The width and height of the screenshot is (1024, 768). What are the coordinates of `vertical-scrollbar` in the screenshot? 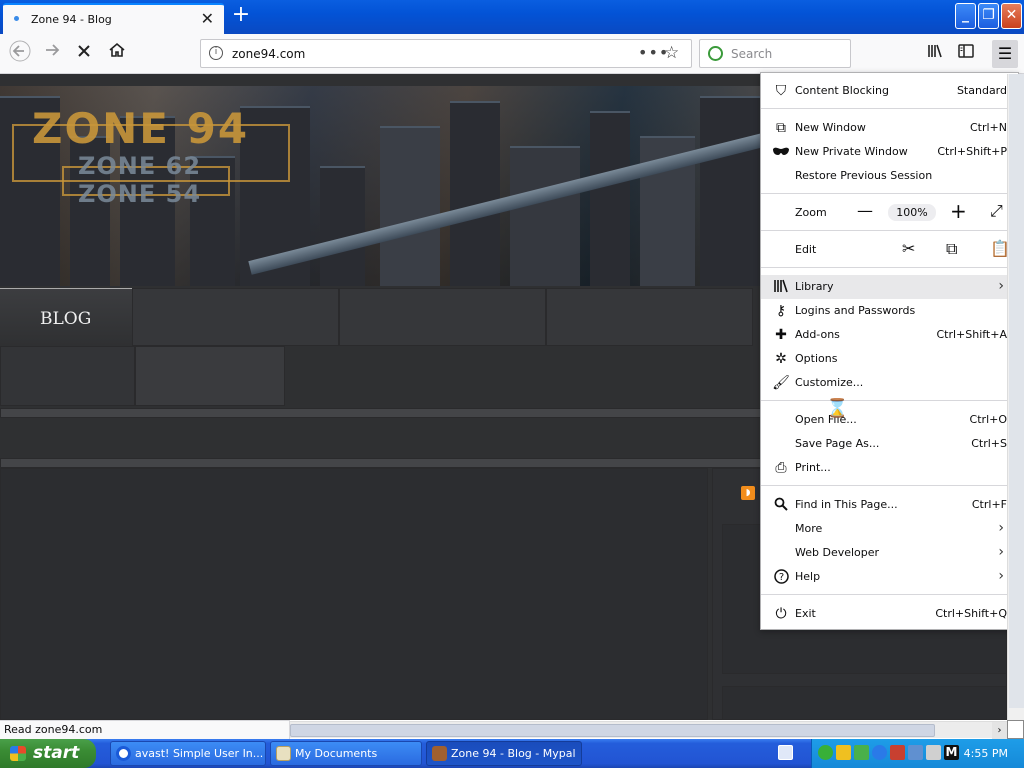 It's located at (1015, 397).